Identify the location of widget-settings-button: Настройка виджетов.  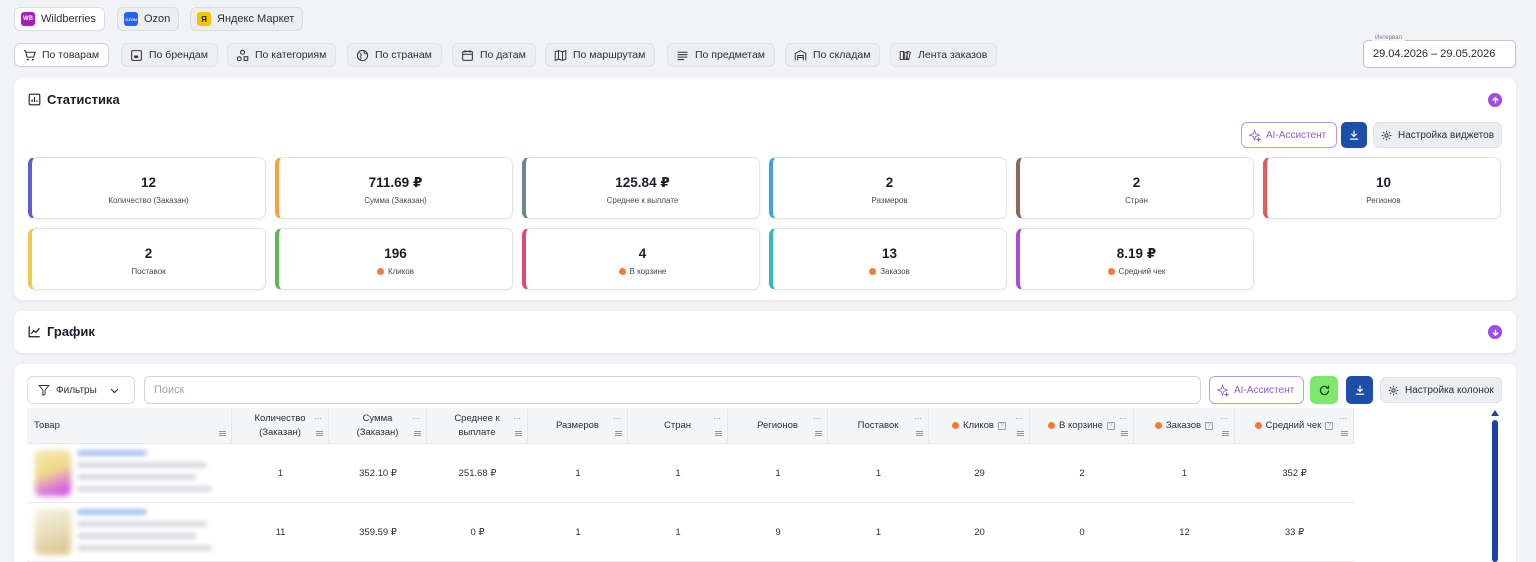
(1438, 135).